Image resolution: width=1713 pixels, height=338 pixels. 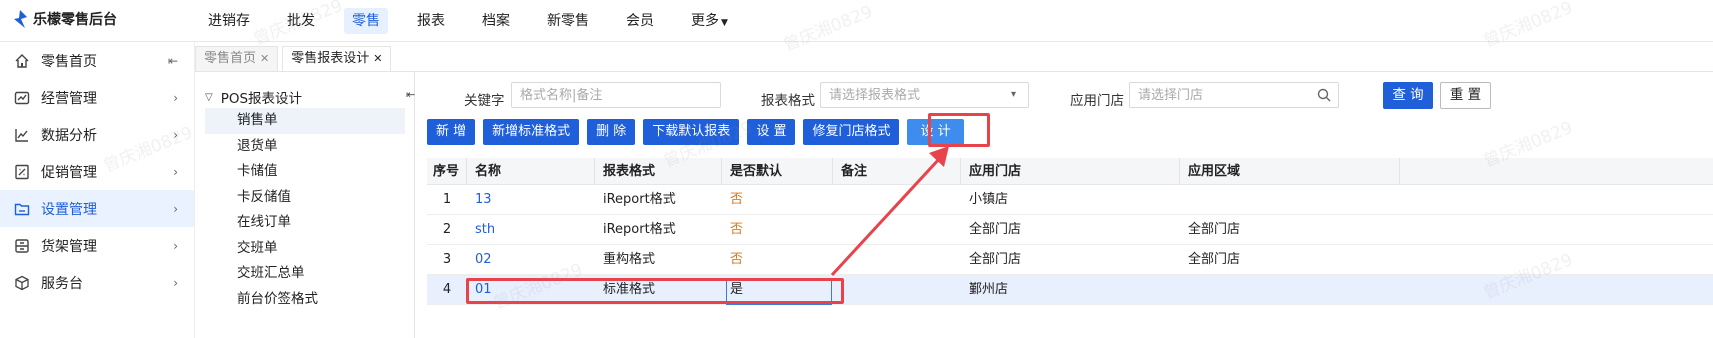 What do you see at coordinates (924, 95) in the screenshot?
I see `format-select` at bounding box center [924, 95].